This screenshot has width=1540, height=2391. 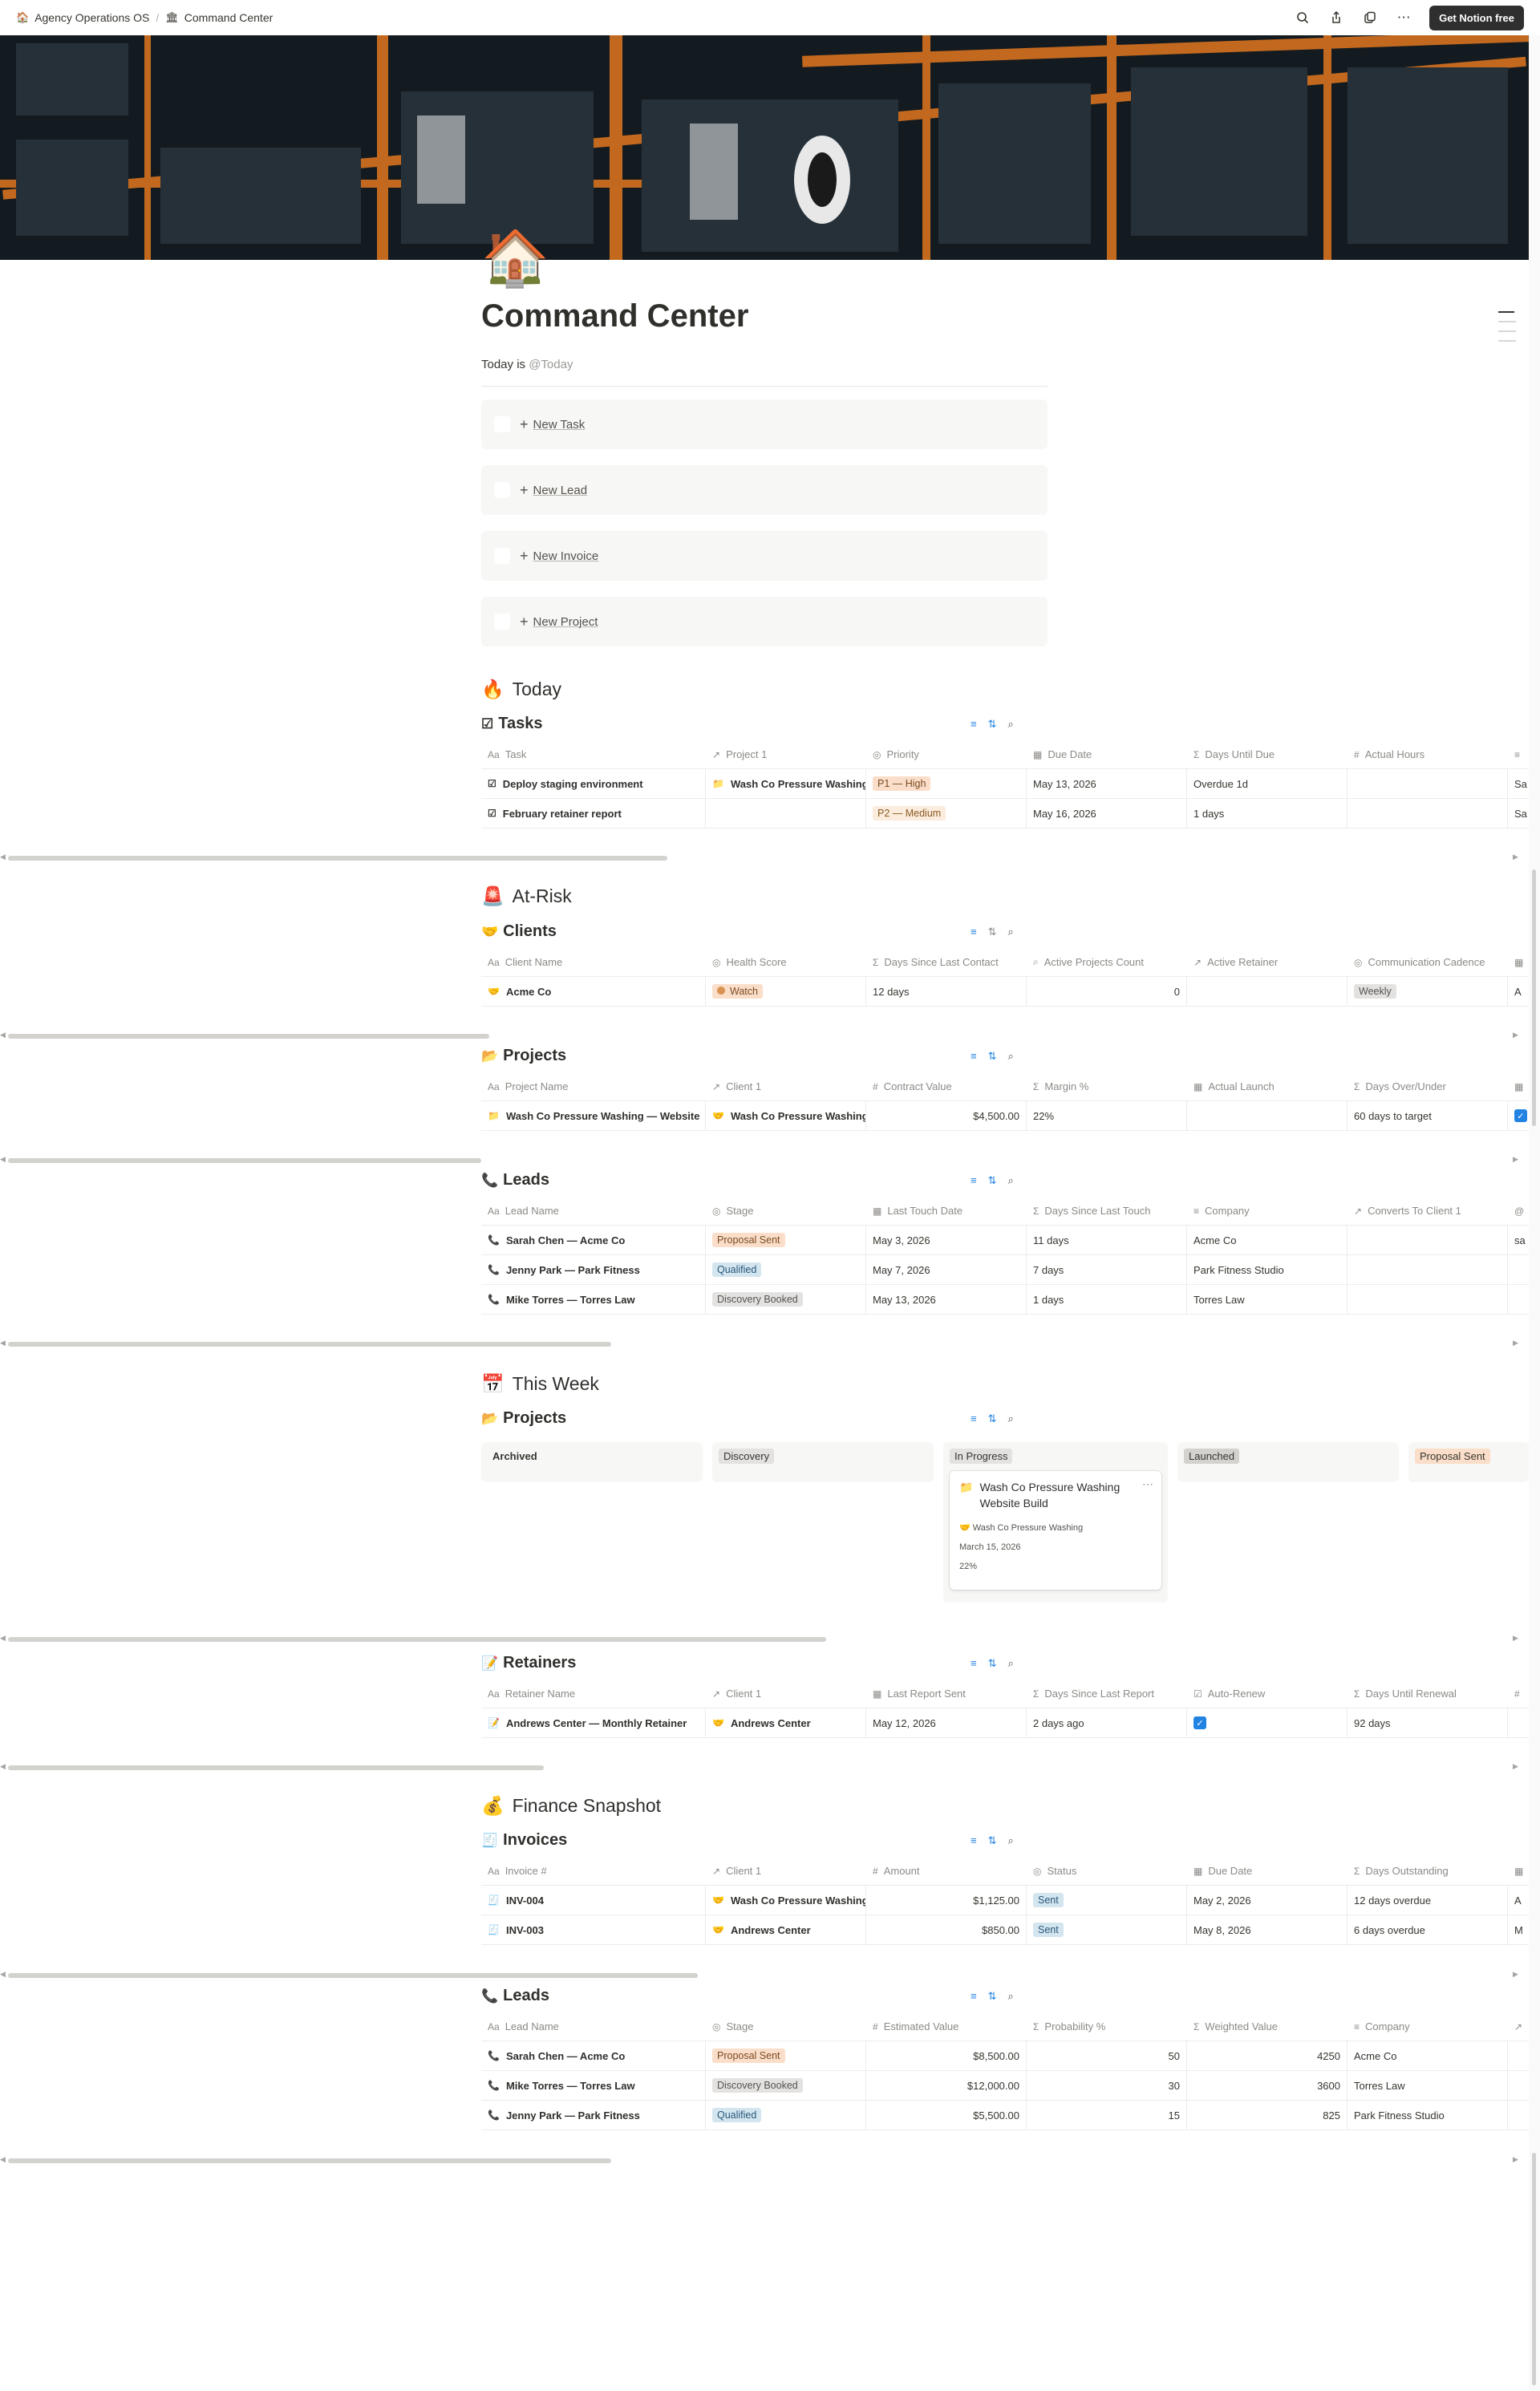 I want to click on card-client: 🤝 Wash Co Pressure Washing, so click(x=1055, y=1527).